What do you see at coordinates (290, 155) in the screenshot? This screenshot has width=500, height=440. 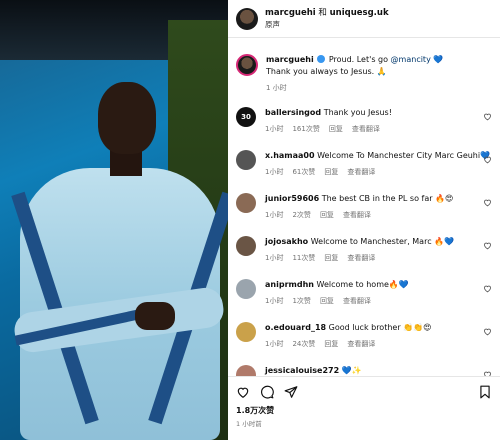 I see `comment-username: x.hamaa00` at bounding box center [290, 155].